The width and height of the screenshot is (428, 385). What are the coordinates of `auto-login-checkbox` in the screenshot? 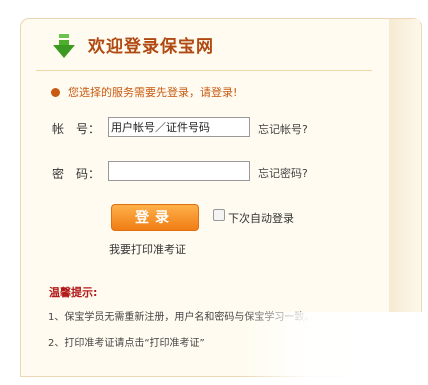 It's located at (219, 215).